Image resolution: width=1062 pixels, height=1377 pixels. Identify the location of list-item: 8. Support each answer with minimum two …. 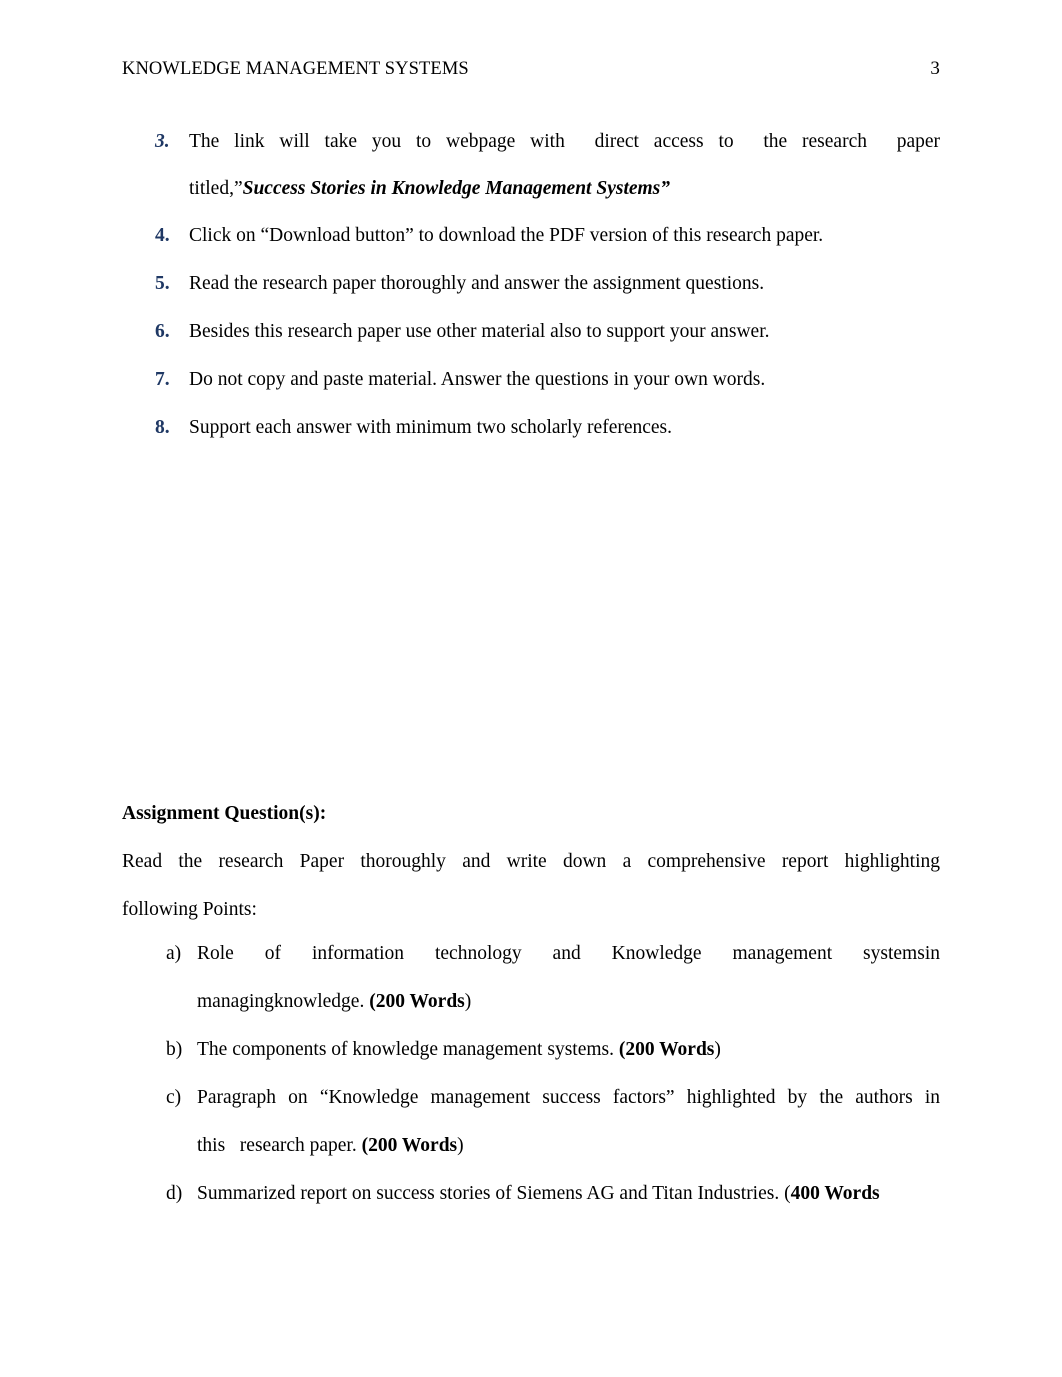
(531, 428).